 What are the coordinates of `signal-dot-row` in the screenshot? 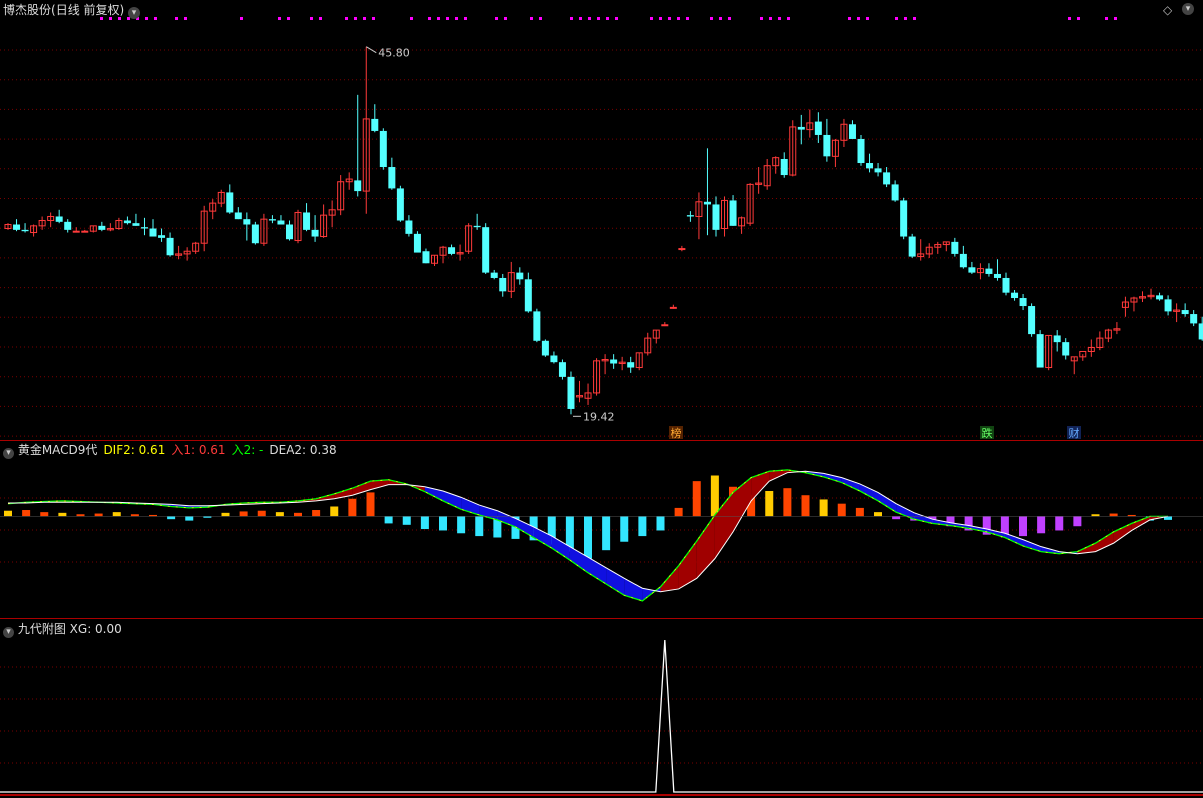 It's located at (608, 18).